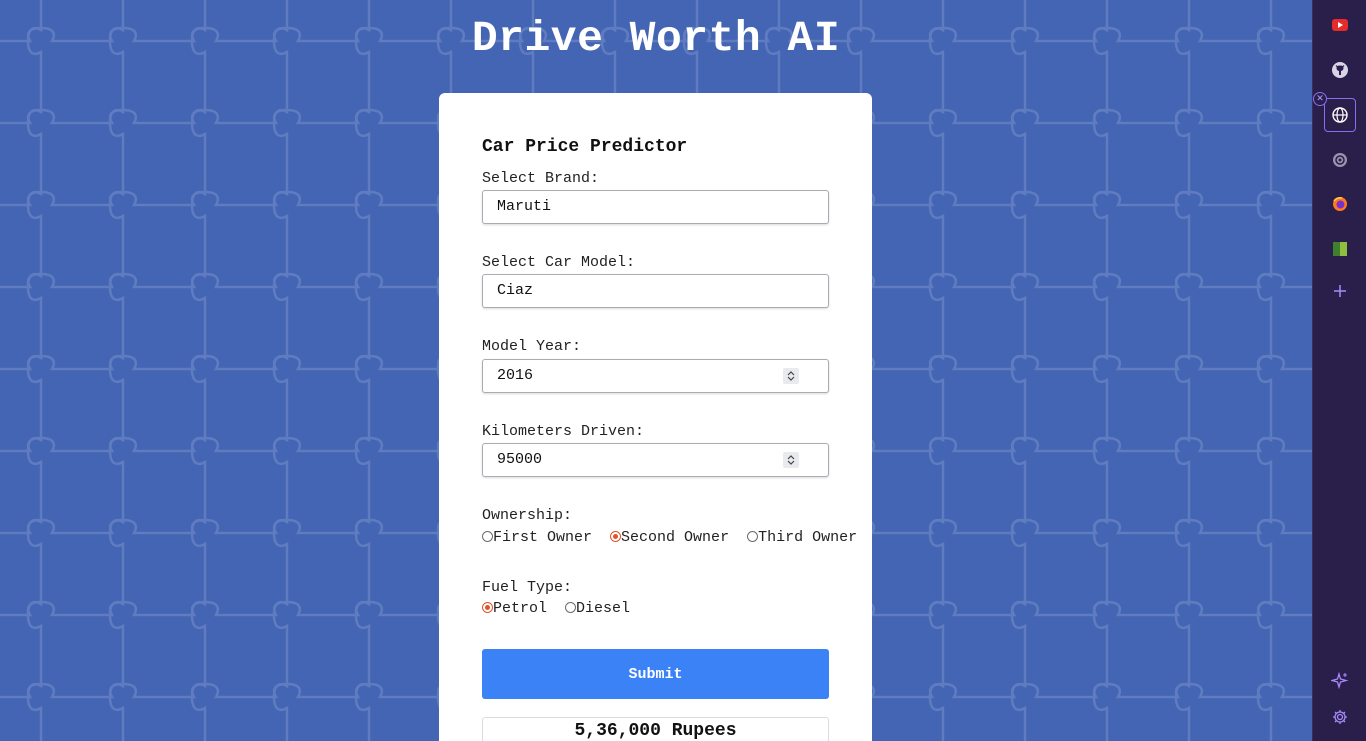 This screenshot has height=741, width=1366. I want to click on predicted-price: 5,36,000 Rupees, so click(655, 729).